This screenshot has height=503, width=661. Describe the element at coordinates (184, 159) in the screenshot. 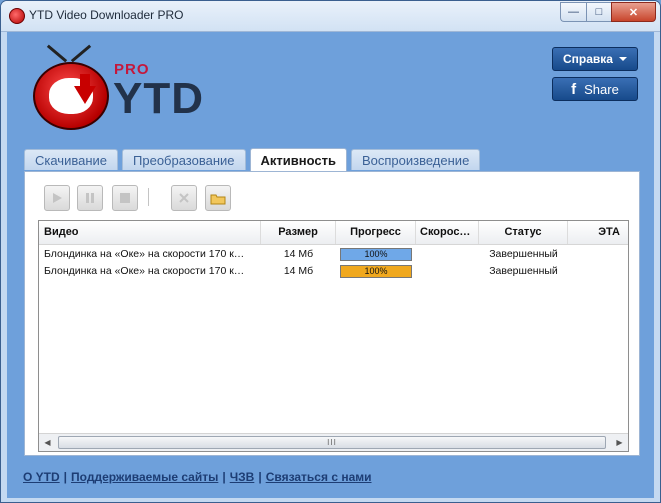

I see `tab-convert: Преобразование` at that location.